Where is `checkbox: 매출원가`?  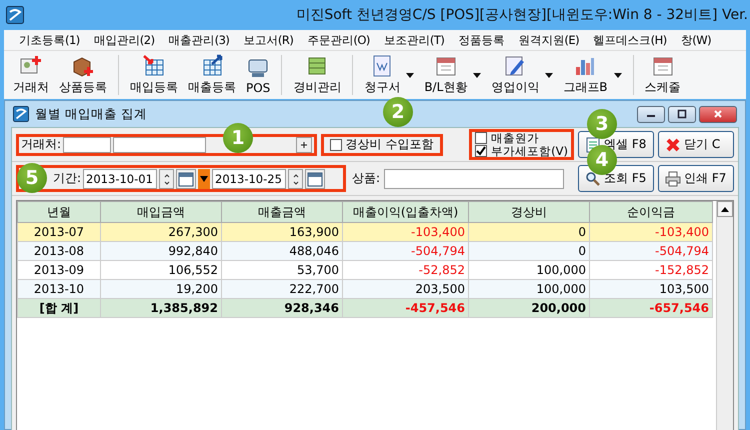 checkbox: 매출원가 is located at coordinates (521, 138).